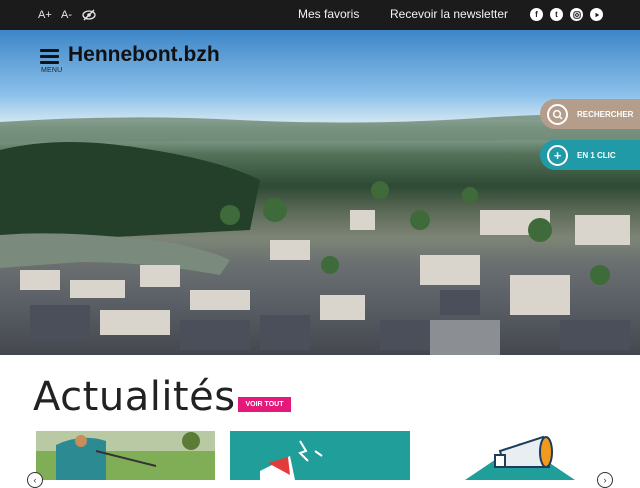  Describe the element at coordinates (89, 15) in the screenshot. I see `contrast-toggle-icon` at that location.